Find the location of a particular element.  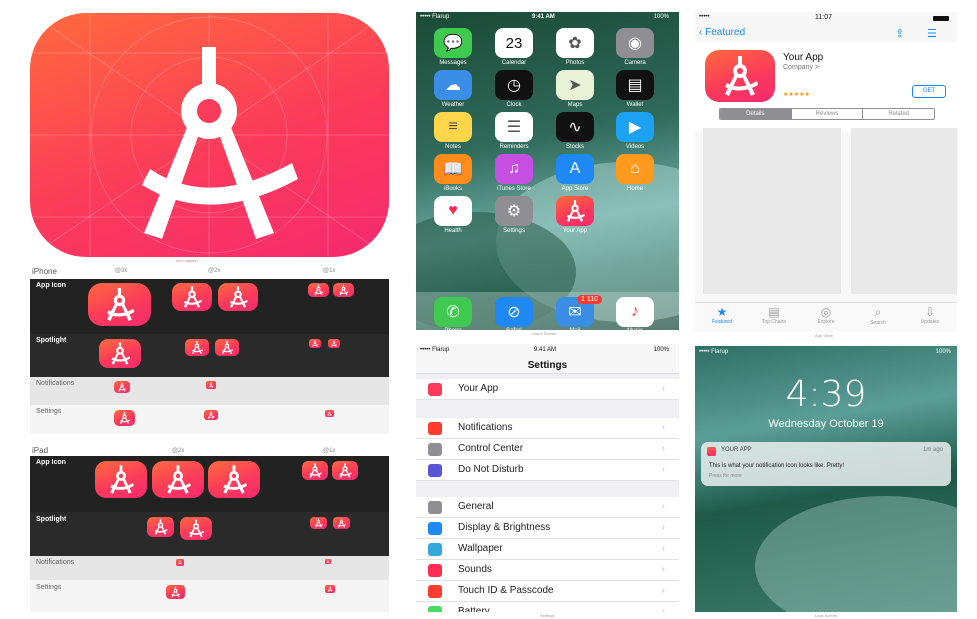

app-icon is located at coordinates (435, 389).